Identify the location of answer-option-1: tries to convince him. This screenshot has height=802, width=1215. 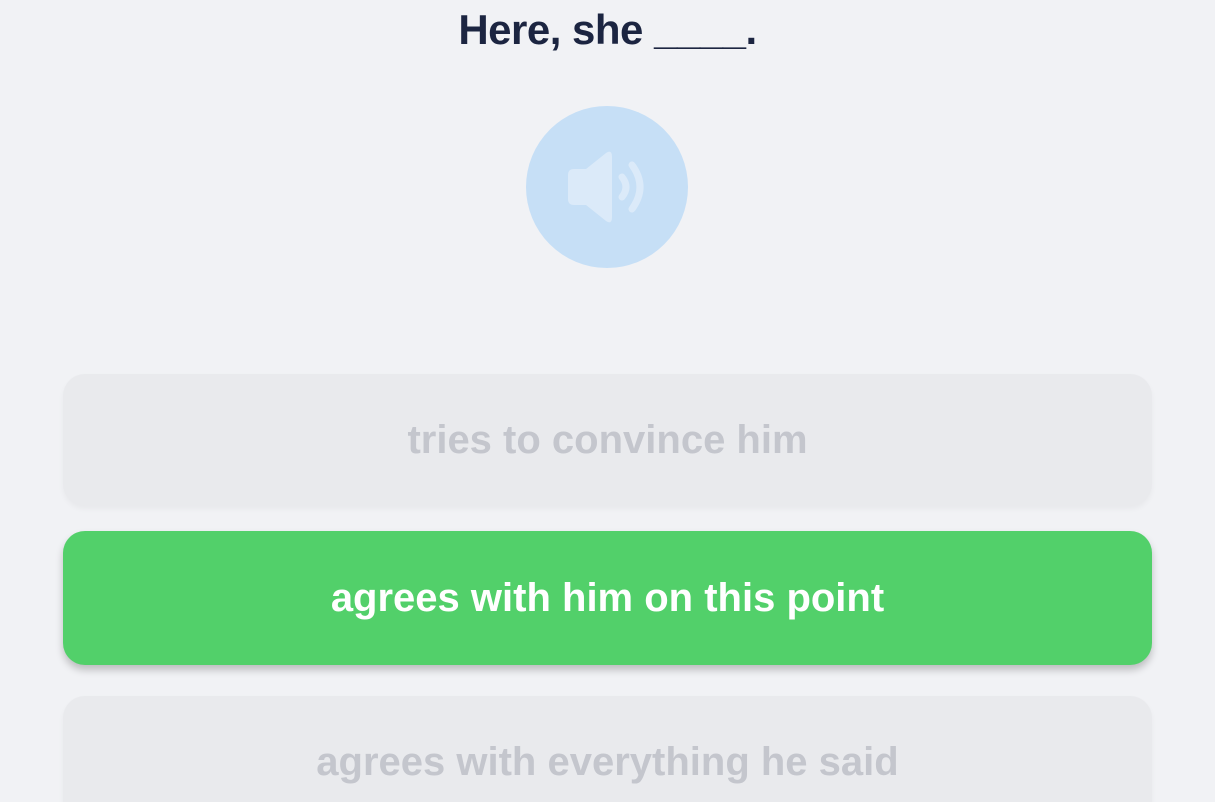
(607, 440).